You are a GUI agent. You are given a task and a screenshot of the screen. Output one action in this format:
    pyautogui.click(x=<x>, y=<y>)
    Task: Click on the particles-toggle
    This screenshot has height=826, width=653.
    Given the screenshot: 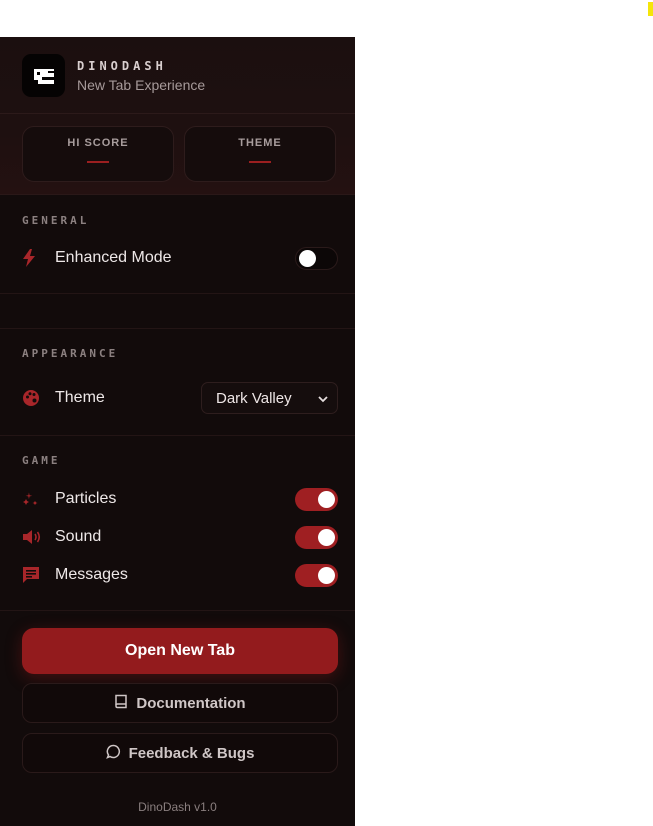 What is the action you would take?
    pyautogui.click(x=316, y=499)
    